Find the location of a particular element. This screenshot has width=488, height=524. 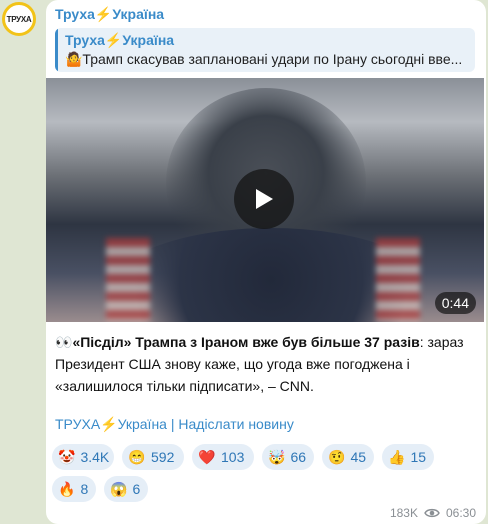

eye-icon is located at coordinates (432, 513).